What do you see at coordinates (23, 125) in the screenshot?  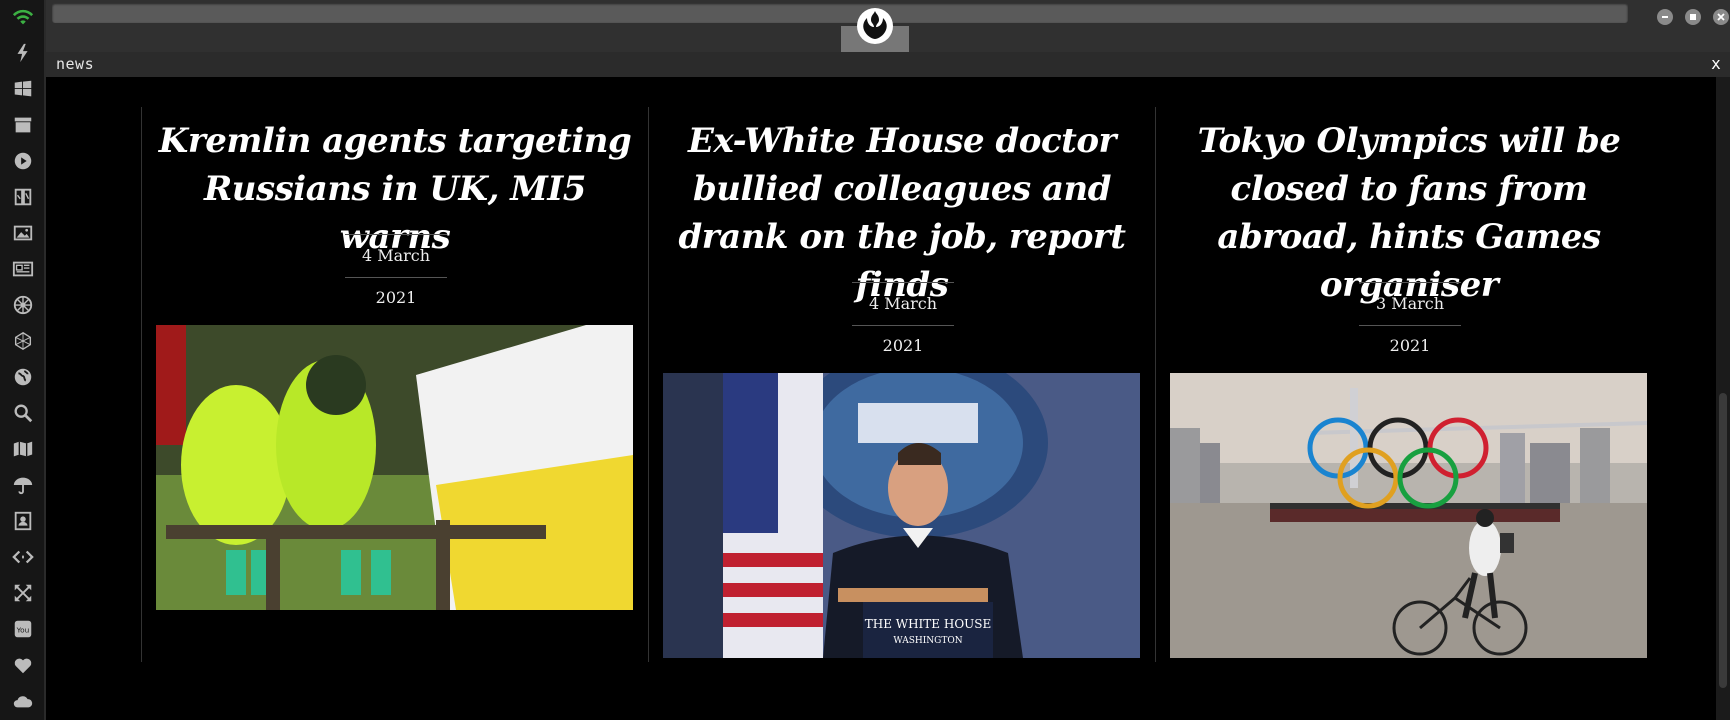 I see `archive-icon` at bounding box center [23, 125].